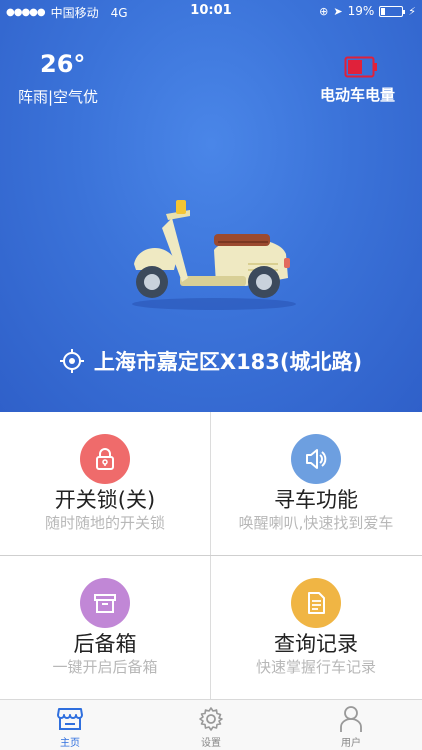 This screenshot has height=750, width=422. What do you see at coordinates (211, 11) in the screenshot?
I see `status-bar: ●●●●● 中国移动 4G 10:01 ⊕ ➤ 19% ⚡` at bounding box center [211, 11].